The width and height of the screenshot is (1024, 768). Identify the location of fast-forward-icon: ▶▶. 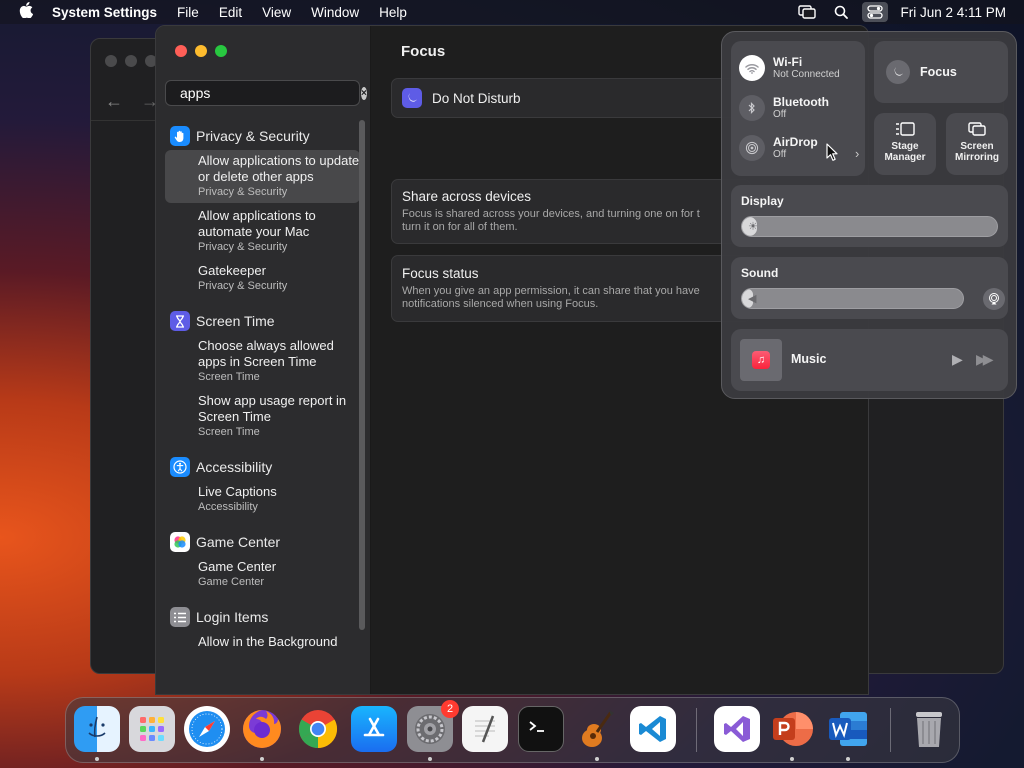
(984, 359).